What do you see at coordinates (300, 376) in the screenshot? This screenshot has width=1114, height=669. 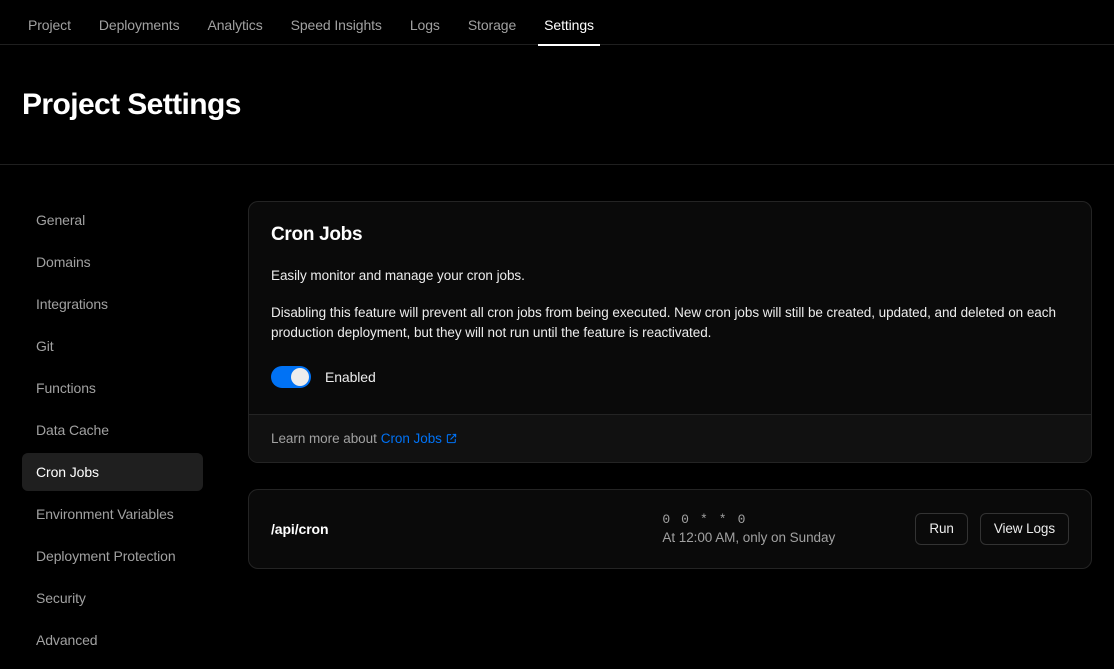 I see `toggle-knob` at bounding box center [300, 376].